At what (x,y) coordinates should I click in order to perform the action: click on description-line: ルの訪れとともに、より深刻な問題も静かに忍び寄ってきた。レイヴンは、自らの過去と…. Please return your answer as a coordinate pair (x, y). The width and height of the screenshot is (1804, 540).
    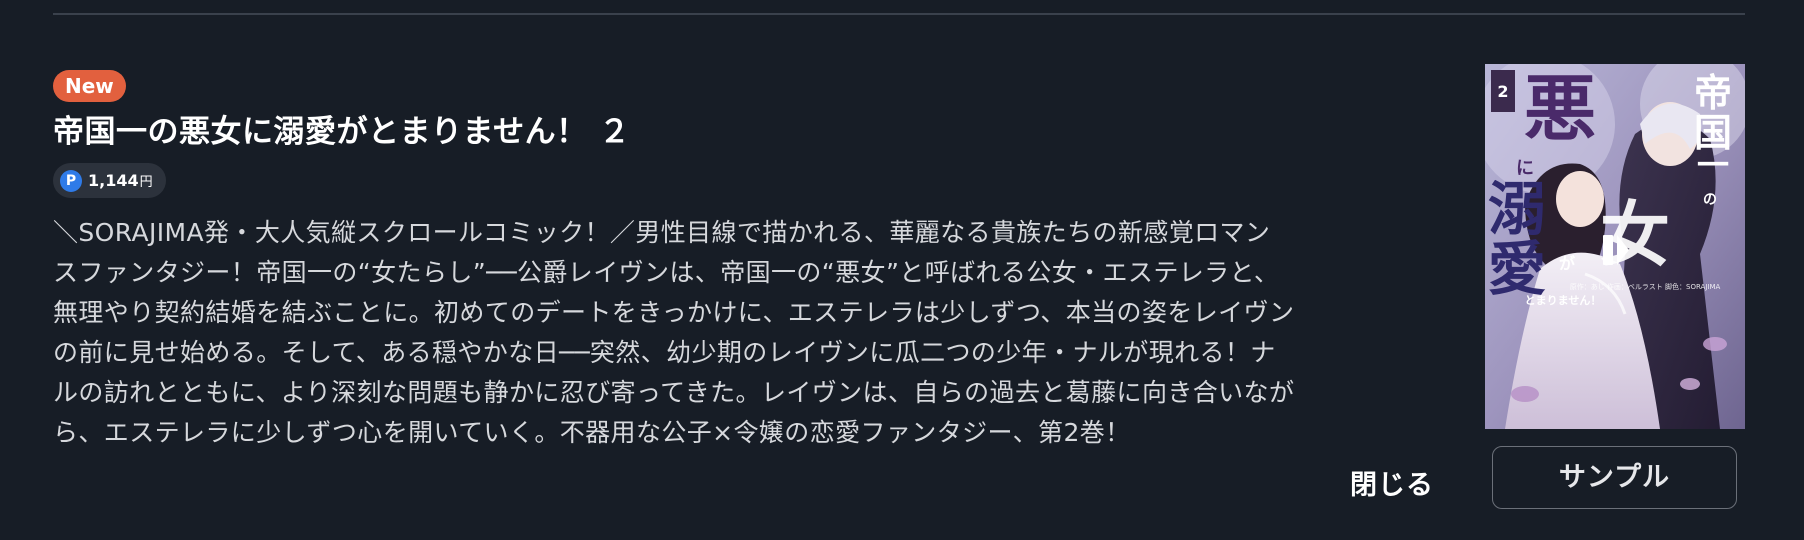
    Looking at the image, I should click on (674, 392).